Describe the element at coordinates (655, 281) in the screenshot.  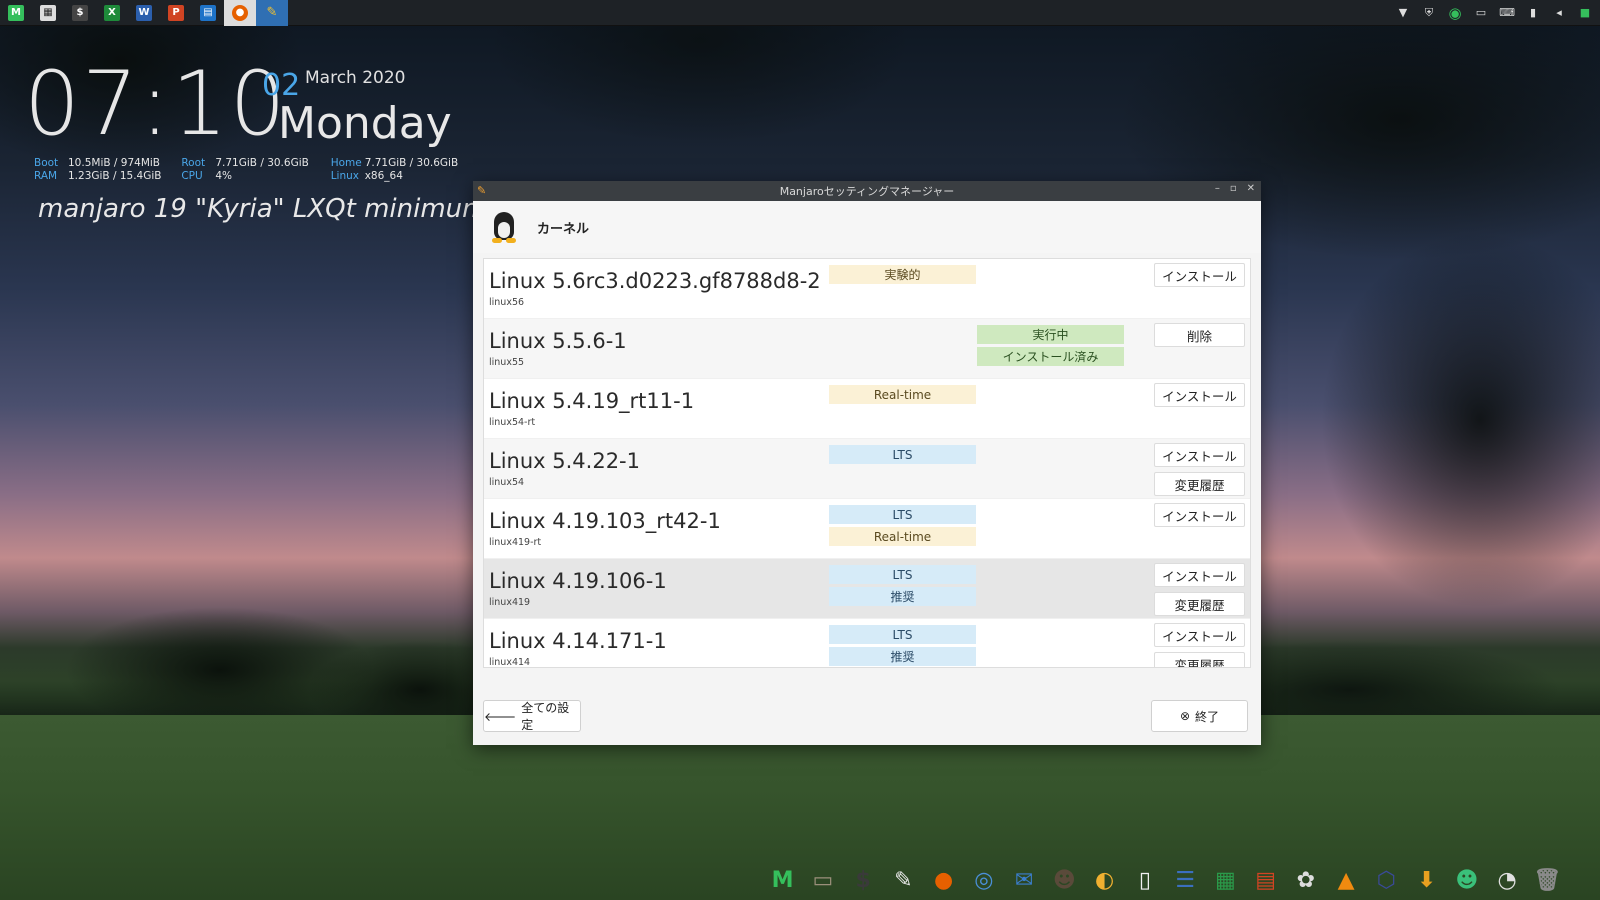
I see `kernel-name: Linux 5.6rc3.d0223.gf8788d8-2` at that location.